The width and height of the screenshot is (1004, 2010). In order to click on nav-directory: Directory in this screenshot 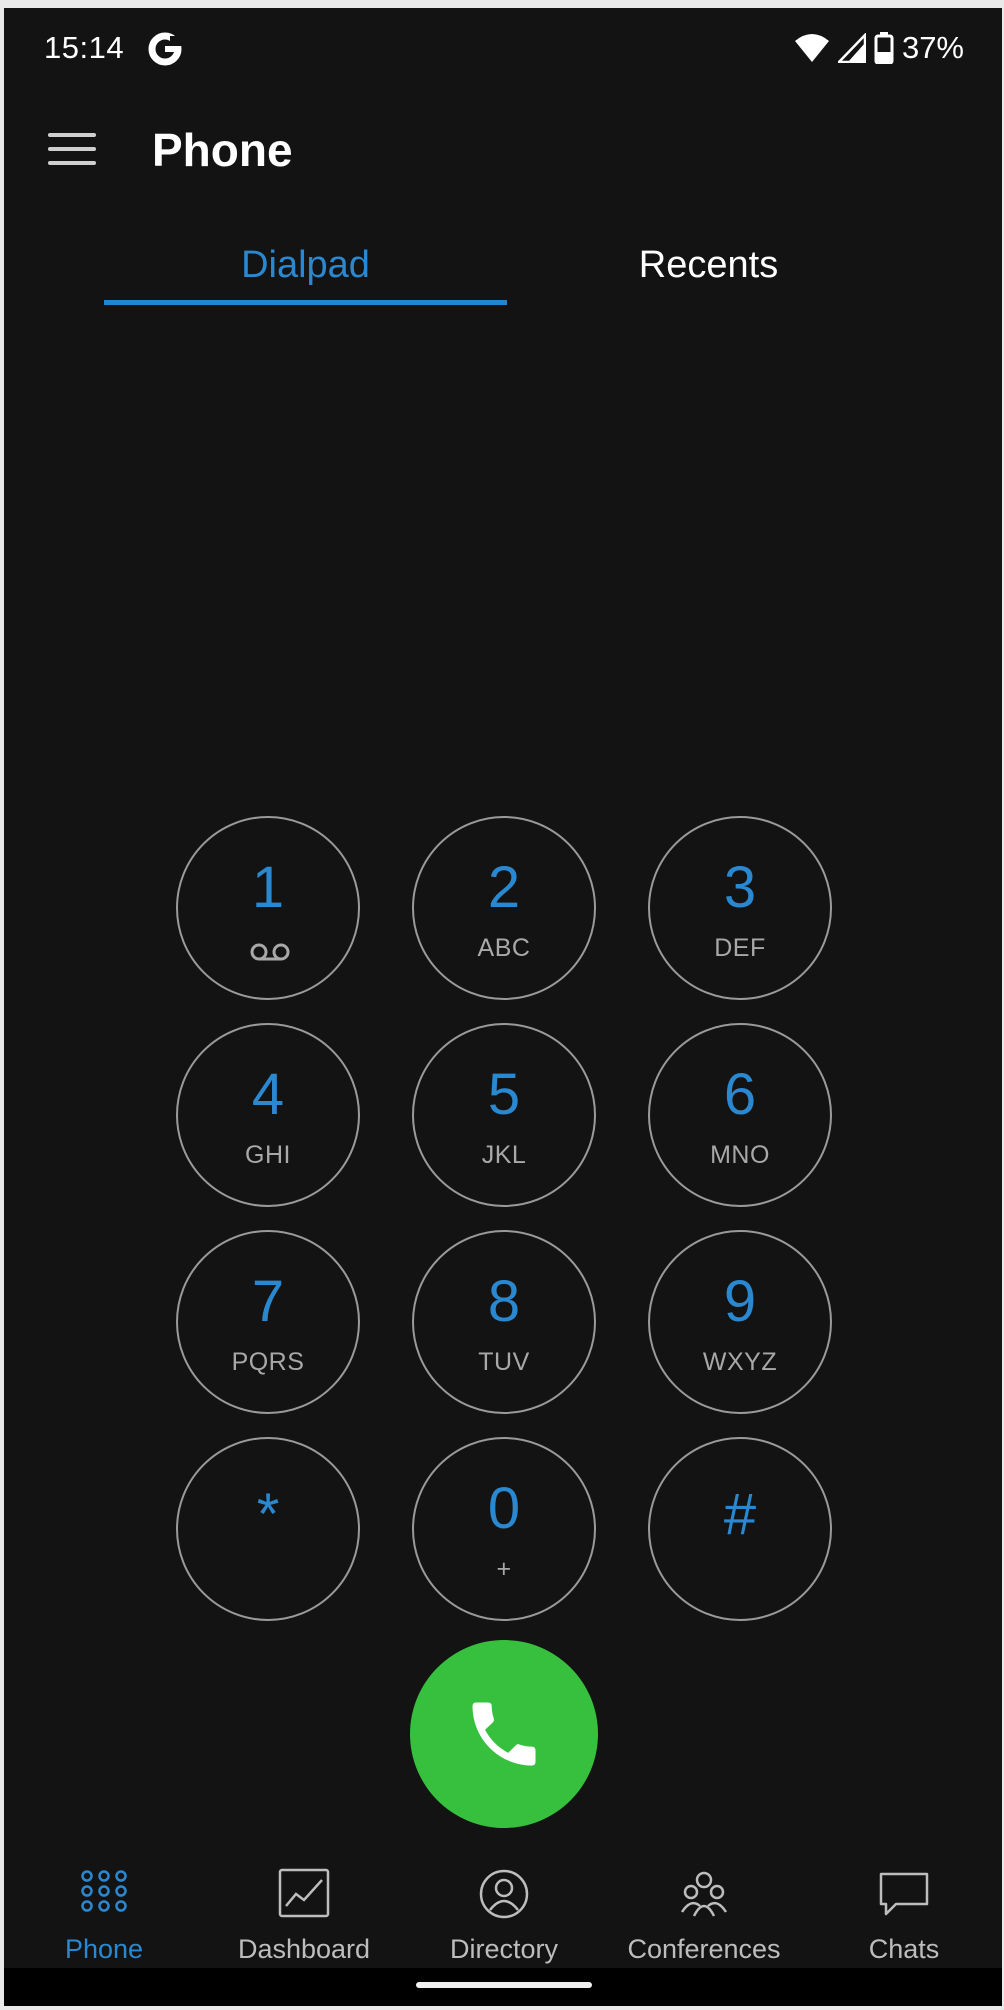, I will do `click(504, 1914)`.